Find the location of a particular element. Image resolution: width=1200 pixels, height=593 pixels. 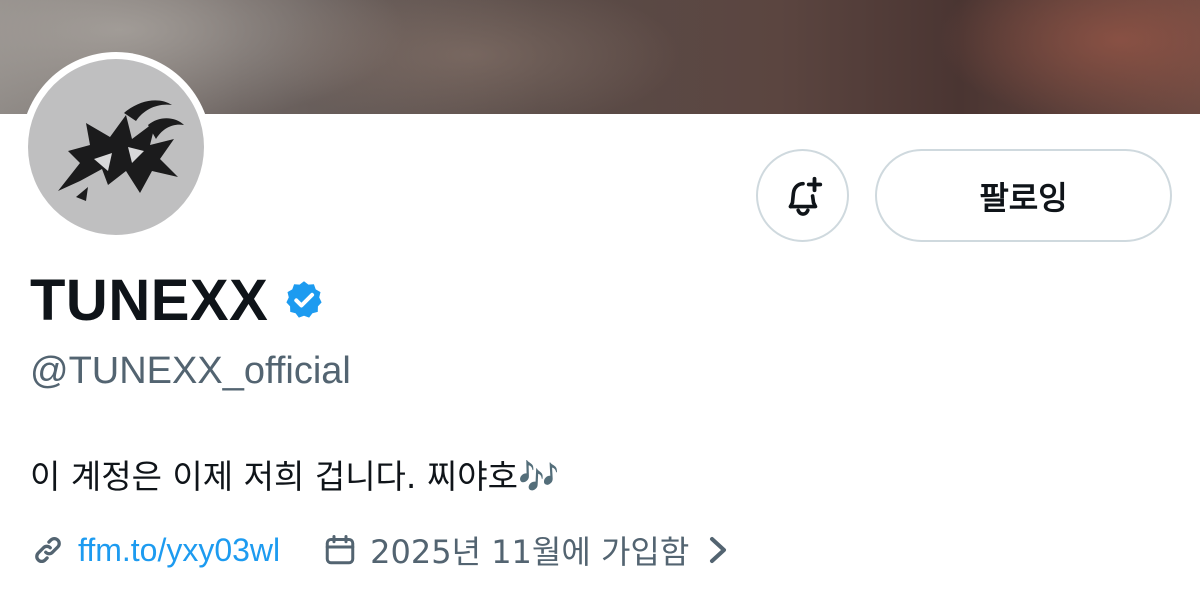

profile-name-row: TUNEXX is located at coordinates (178, 300).